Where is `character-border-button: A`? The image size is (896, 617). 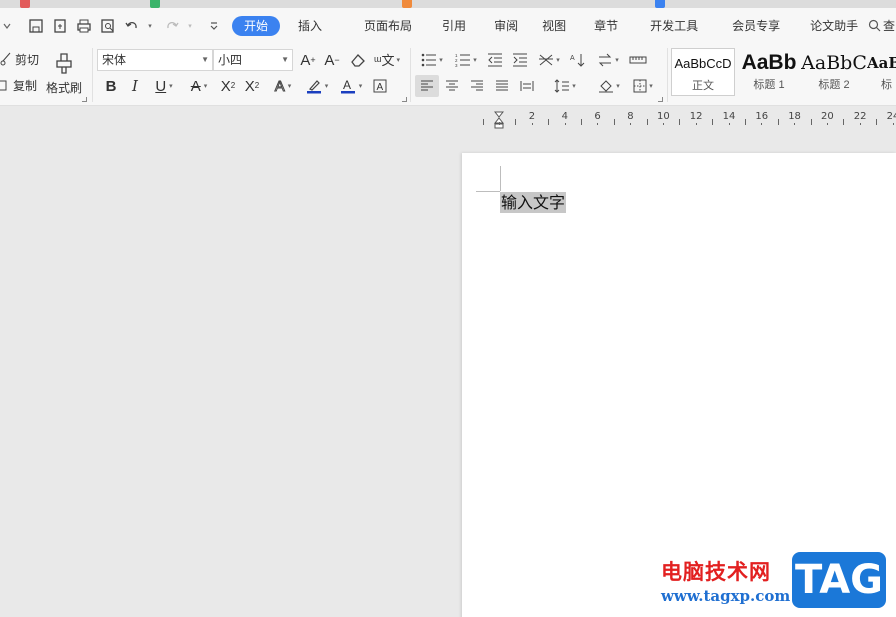
character-border-button: A is located at coordinates (380, 86).